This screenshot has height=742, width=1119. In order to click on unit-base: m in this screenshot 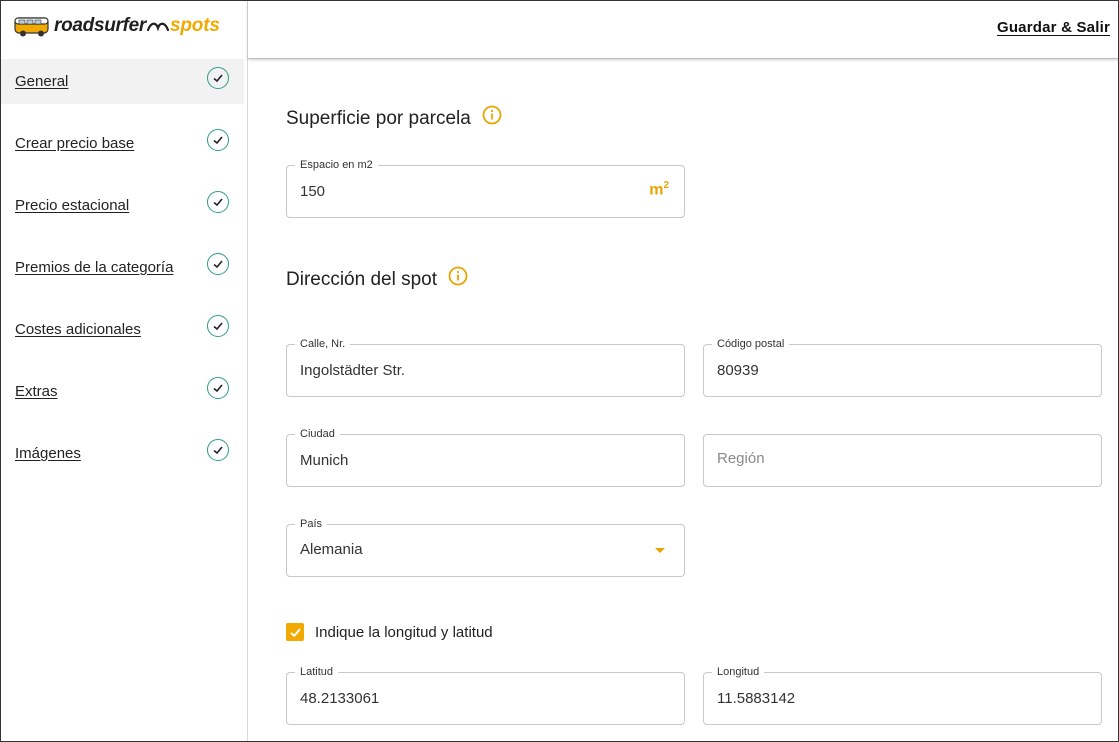, I will do `click(656, 190)`.